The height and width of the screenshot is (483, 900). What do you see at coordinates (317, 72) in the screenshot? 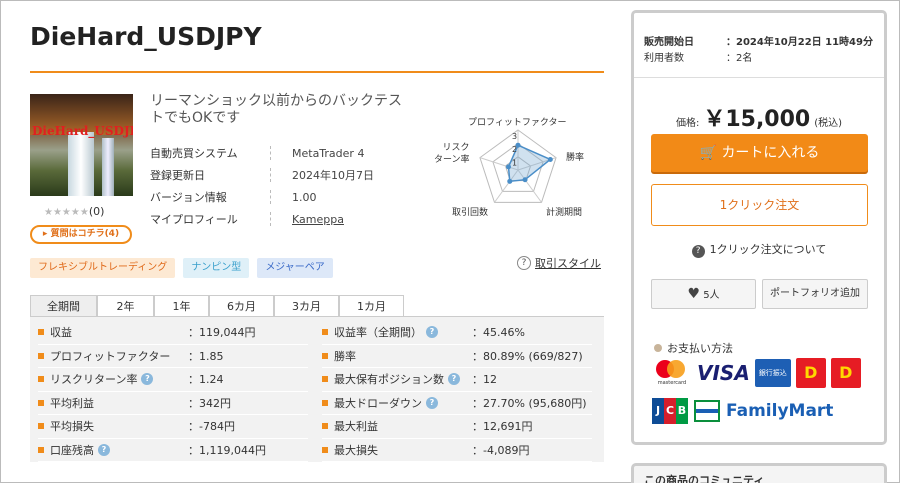
I see `title-underline` at bounding box center [317, 72].